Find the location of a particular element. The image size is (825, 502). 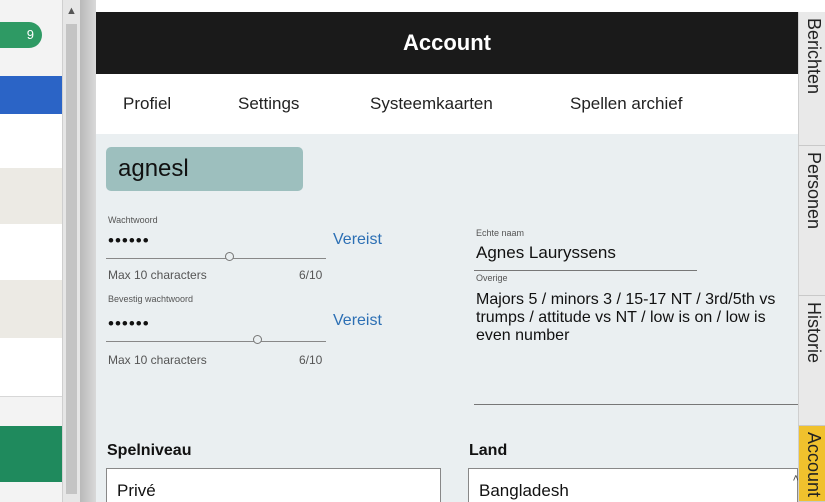

side-tab-personen: Personen is located at coordinates (811, 221).